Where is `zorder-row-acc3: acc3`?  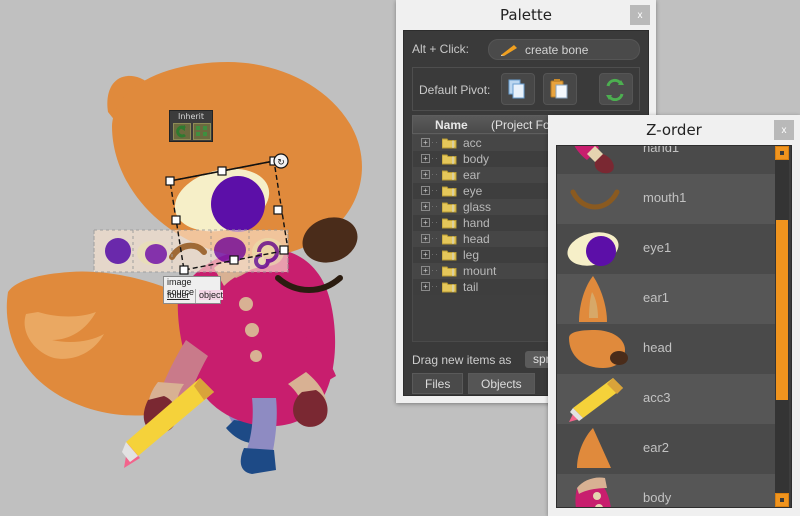 zorder-row-acc3: acc3 is located at coordinates (667, 399).